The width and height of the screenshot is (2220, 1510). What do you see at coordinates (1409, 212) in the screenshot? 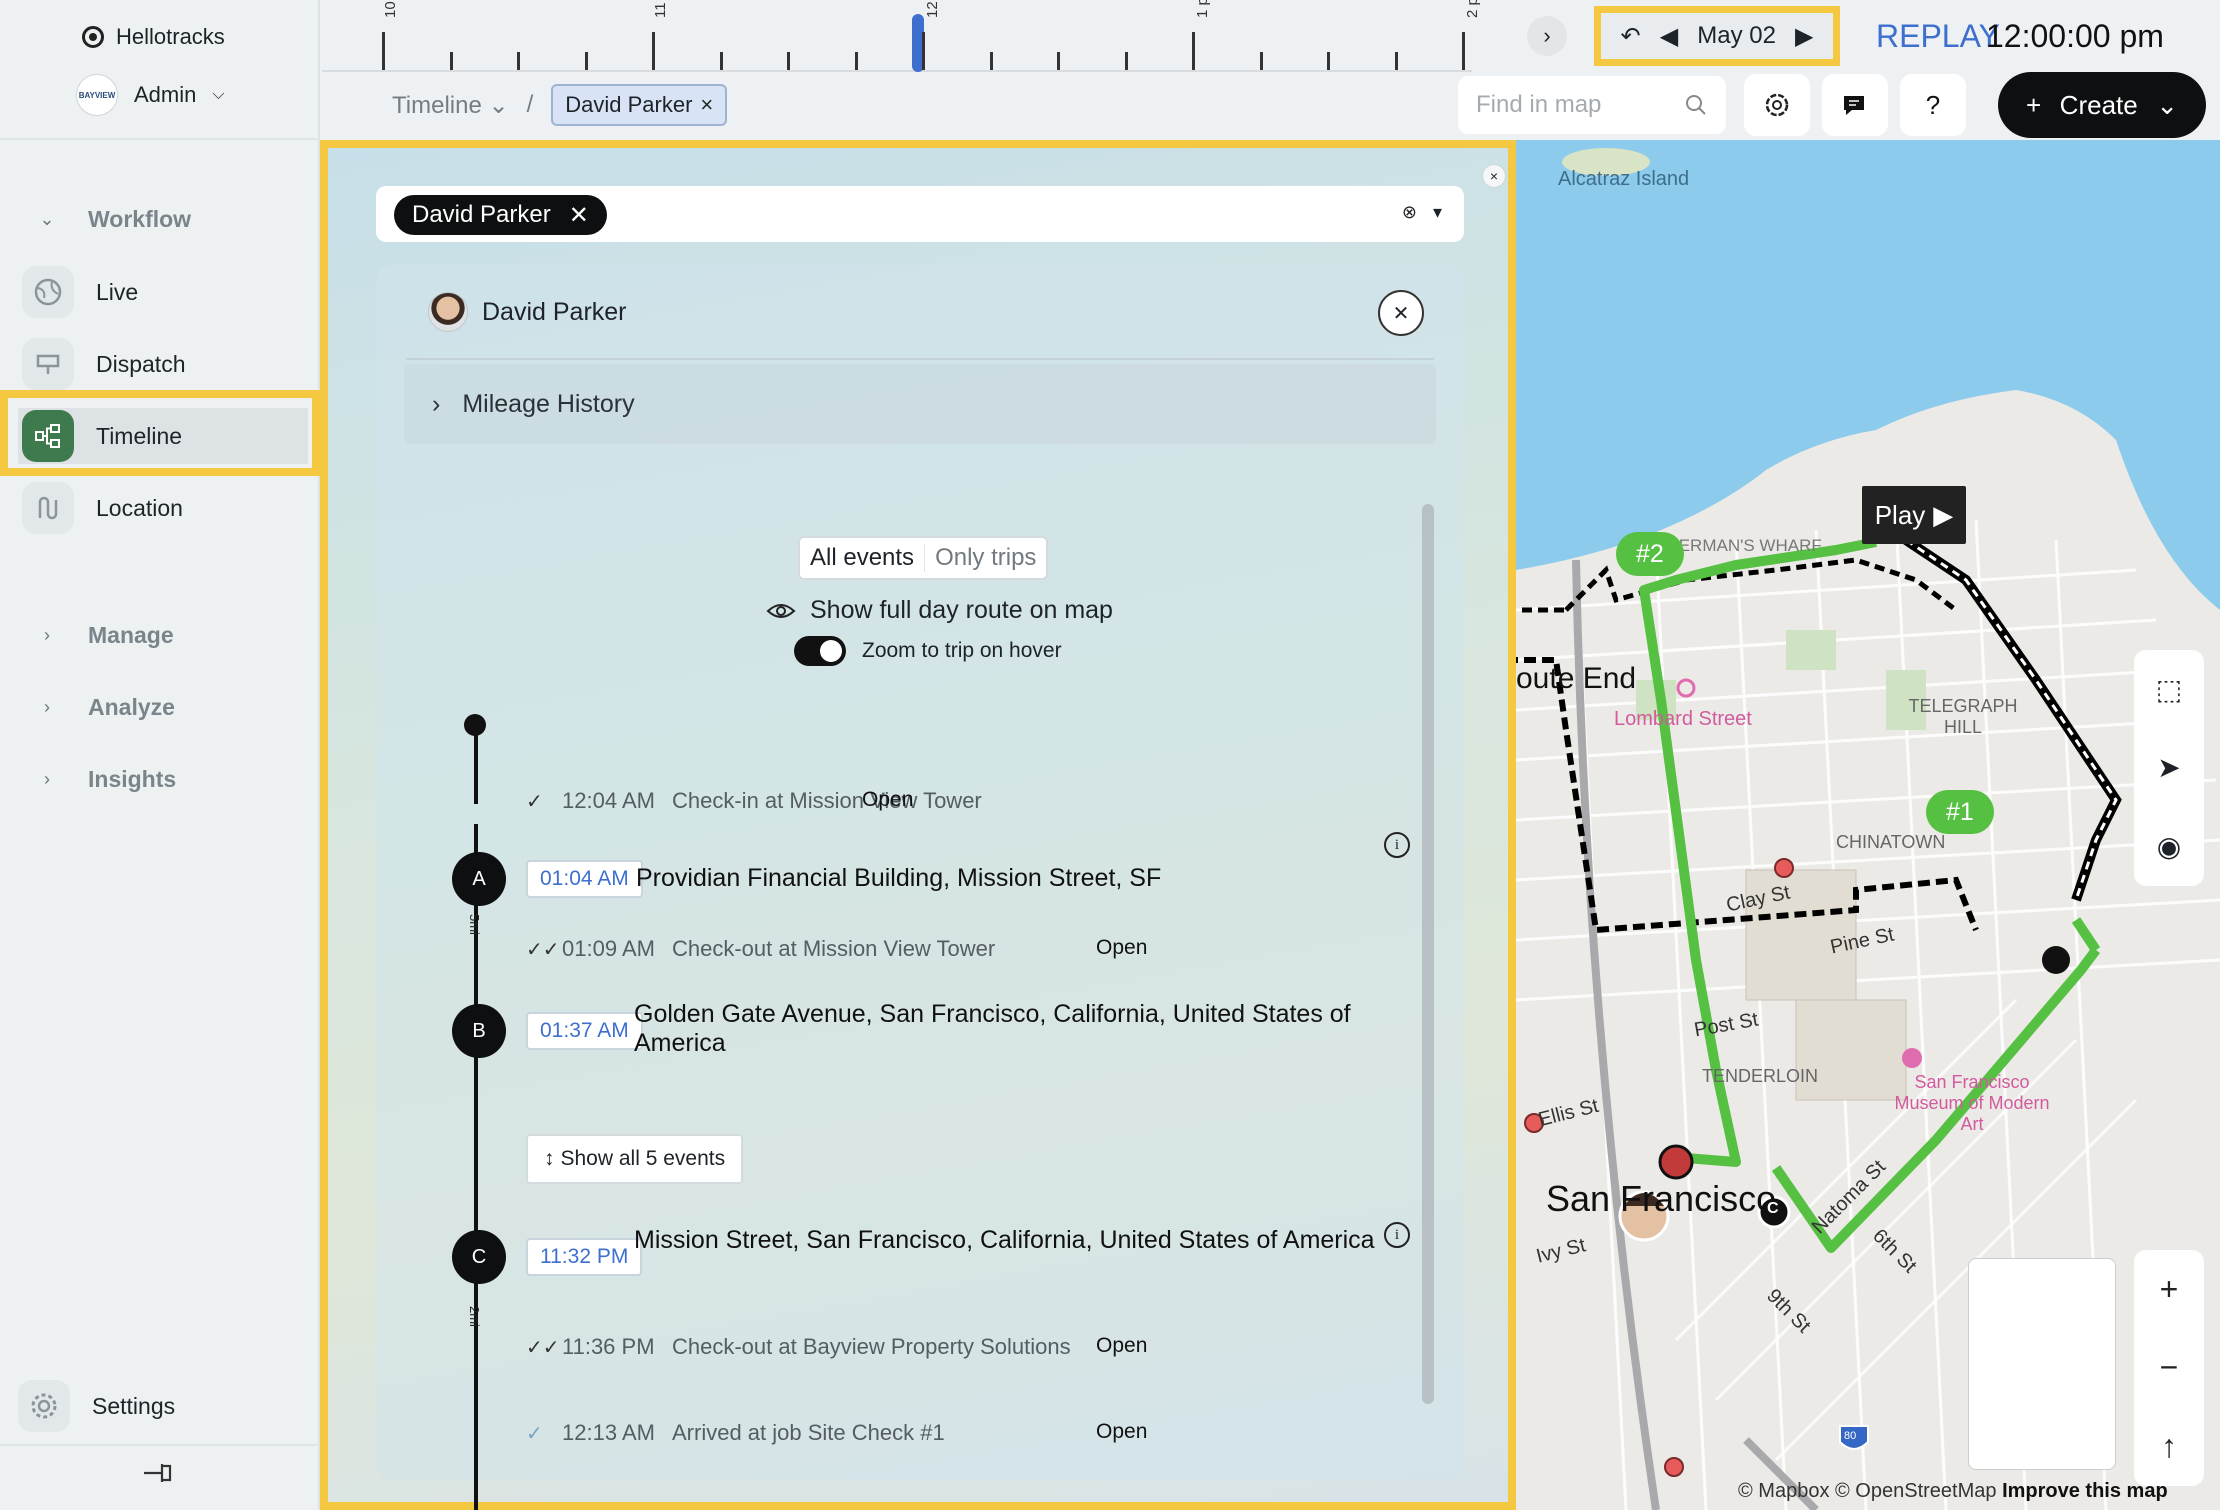
I see `clear-icon: ⊗` at bounding box center [1409, 212].